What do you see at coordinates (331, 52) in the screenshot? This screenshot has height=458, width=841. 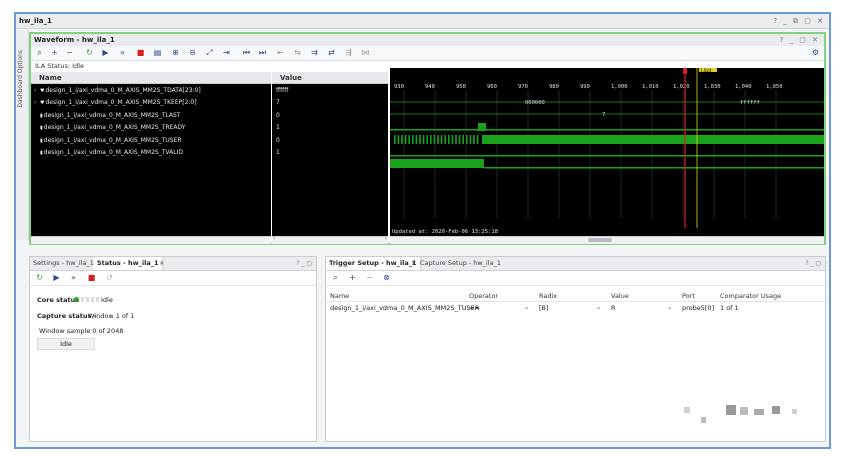 I see `swap-cursors-icon: ⇄` at bounding box center [331, 52].